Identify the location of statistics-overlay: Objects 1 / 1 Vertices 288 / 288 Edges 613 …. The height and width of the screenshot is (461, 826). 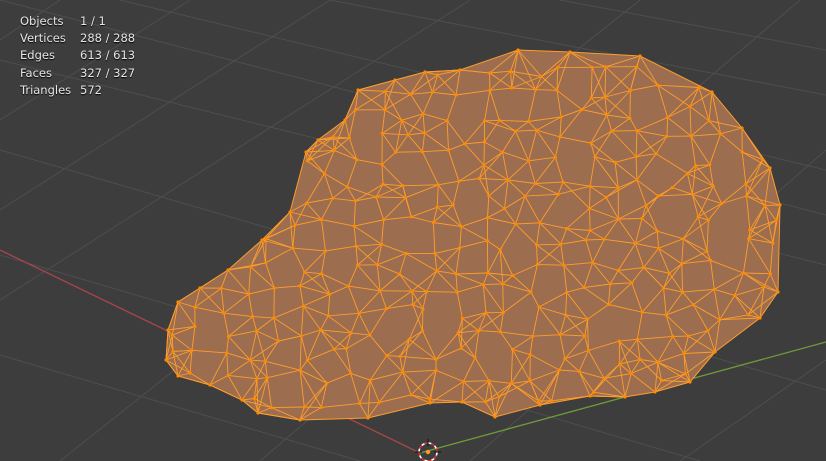
(77, 56).